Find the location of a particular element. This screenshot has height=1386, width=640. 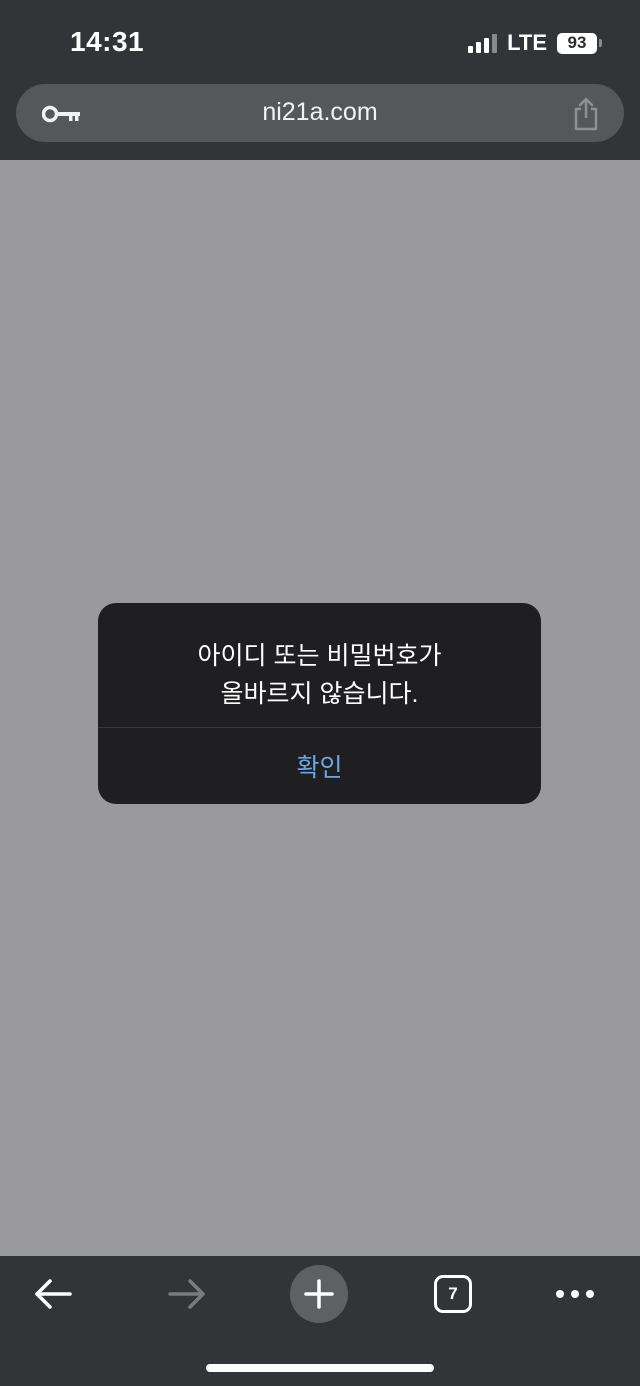

battery-icon: 93 is located at coordinates (579, 43).